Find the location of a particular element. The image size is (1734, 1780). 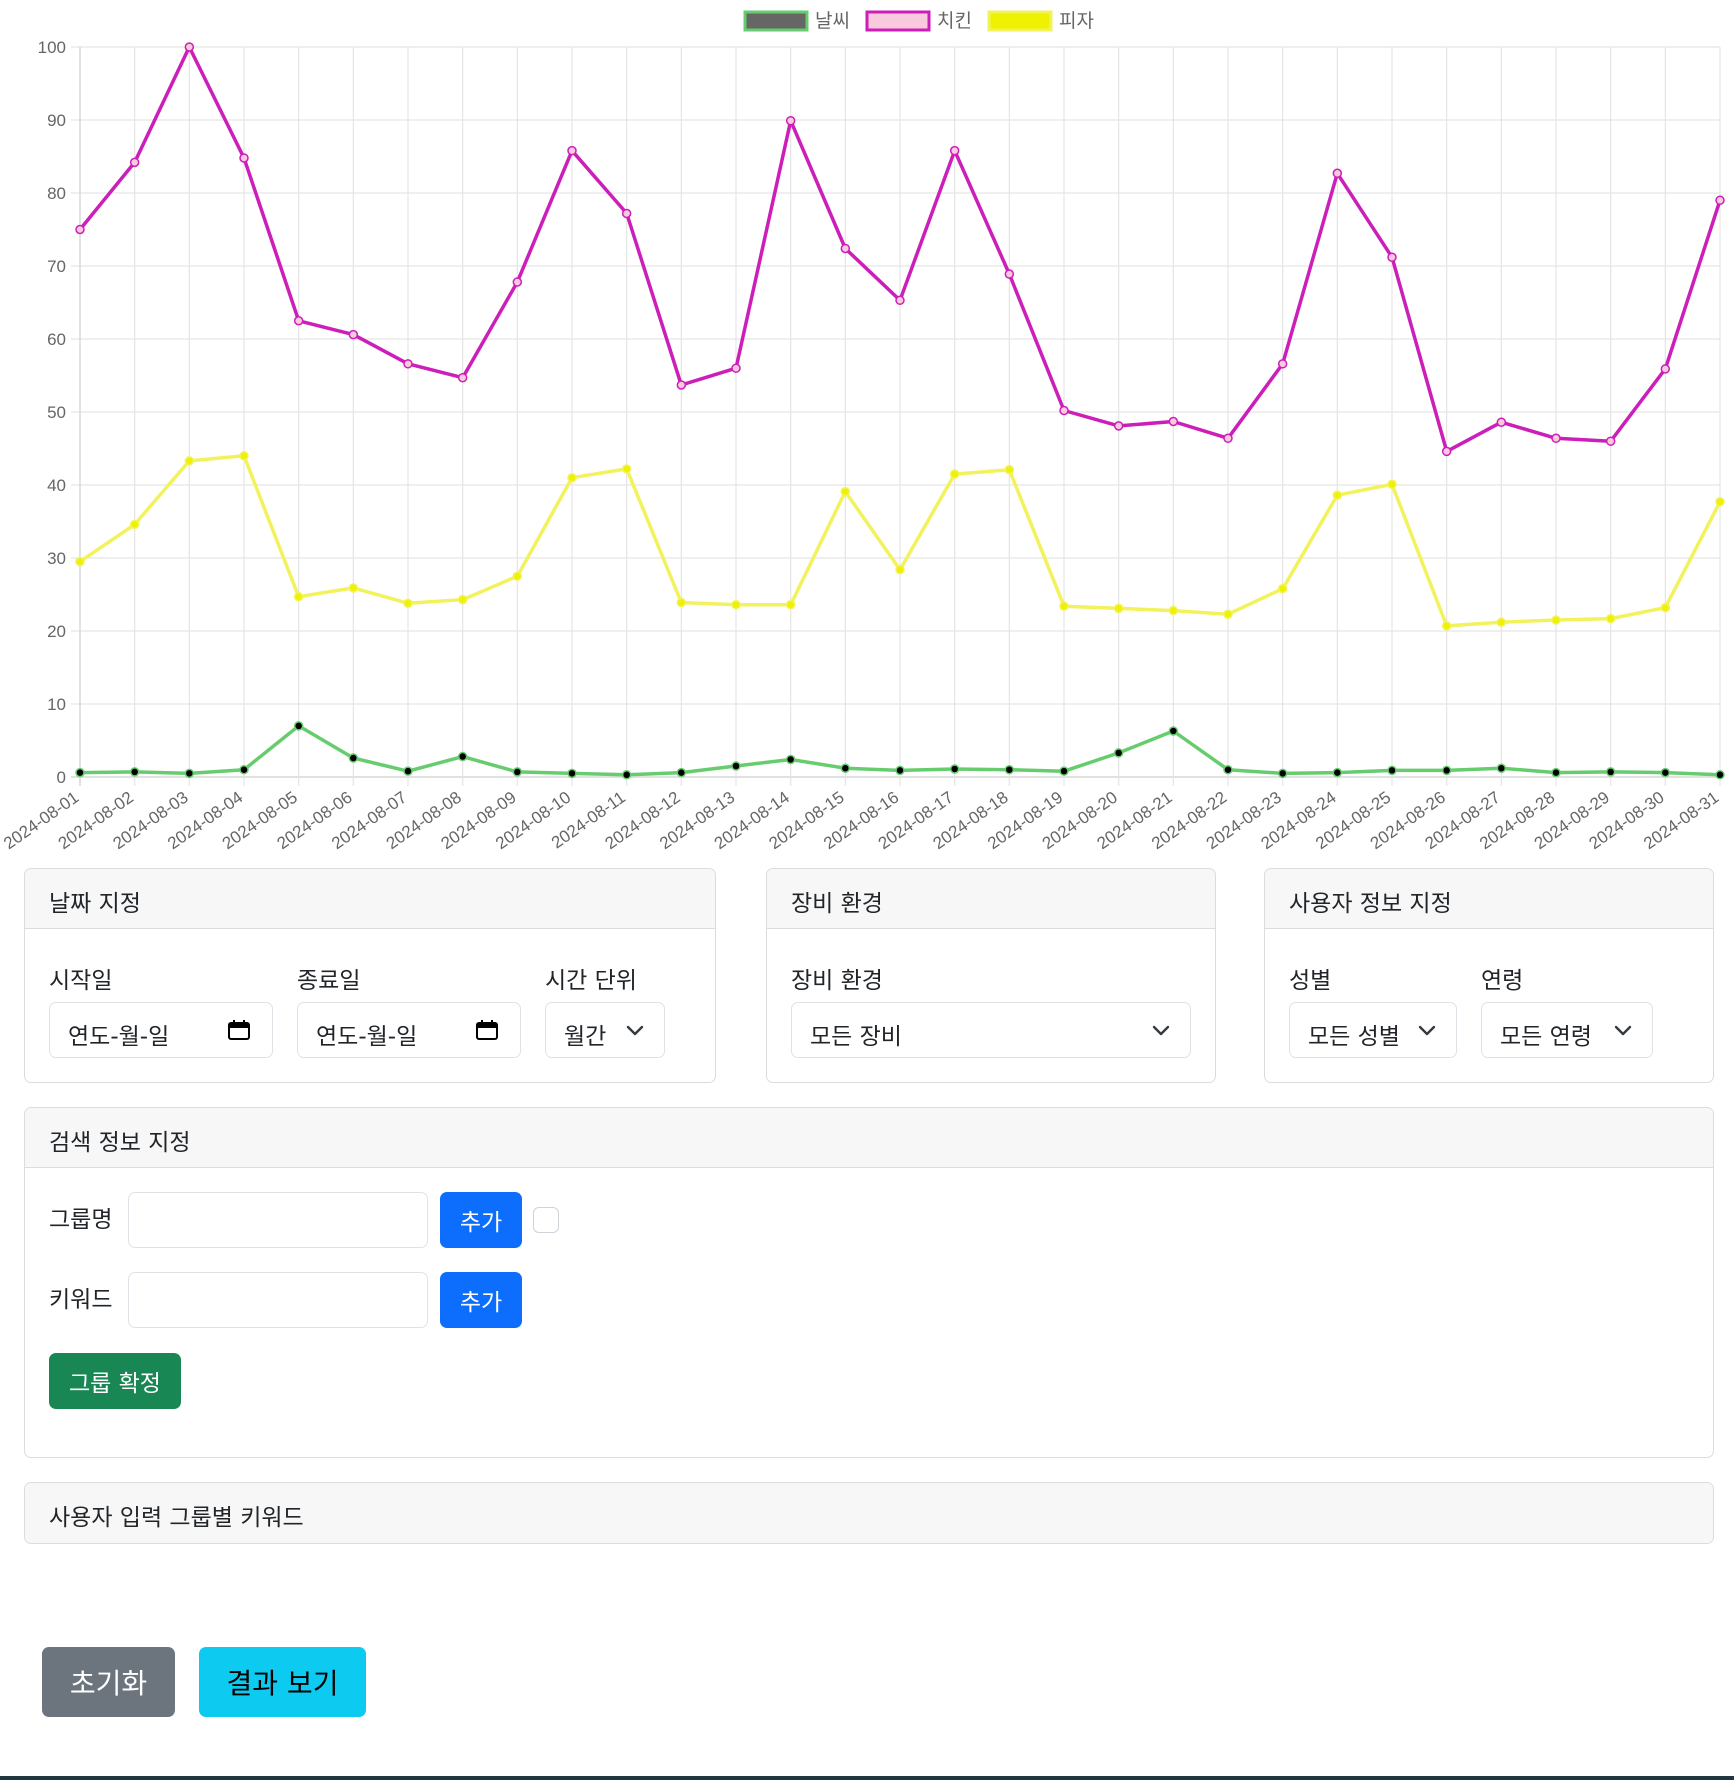

reset-button: 초기화 is located at coordinates (108, 1682).